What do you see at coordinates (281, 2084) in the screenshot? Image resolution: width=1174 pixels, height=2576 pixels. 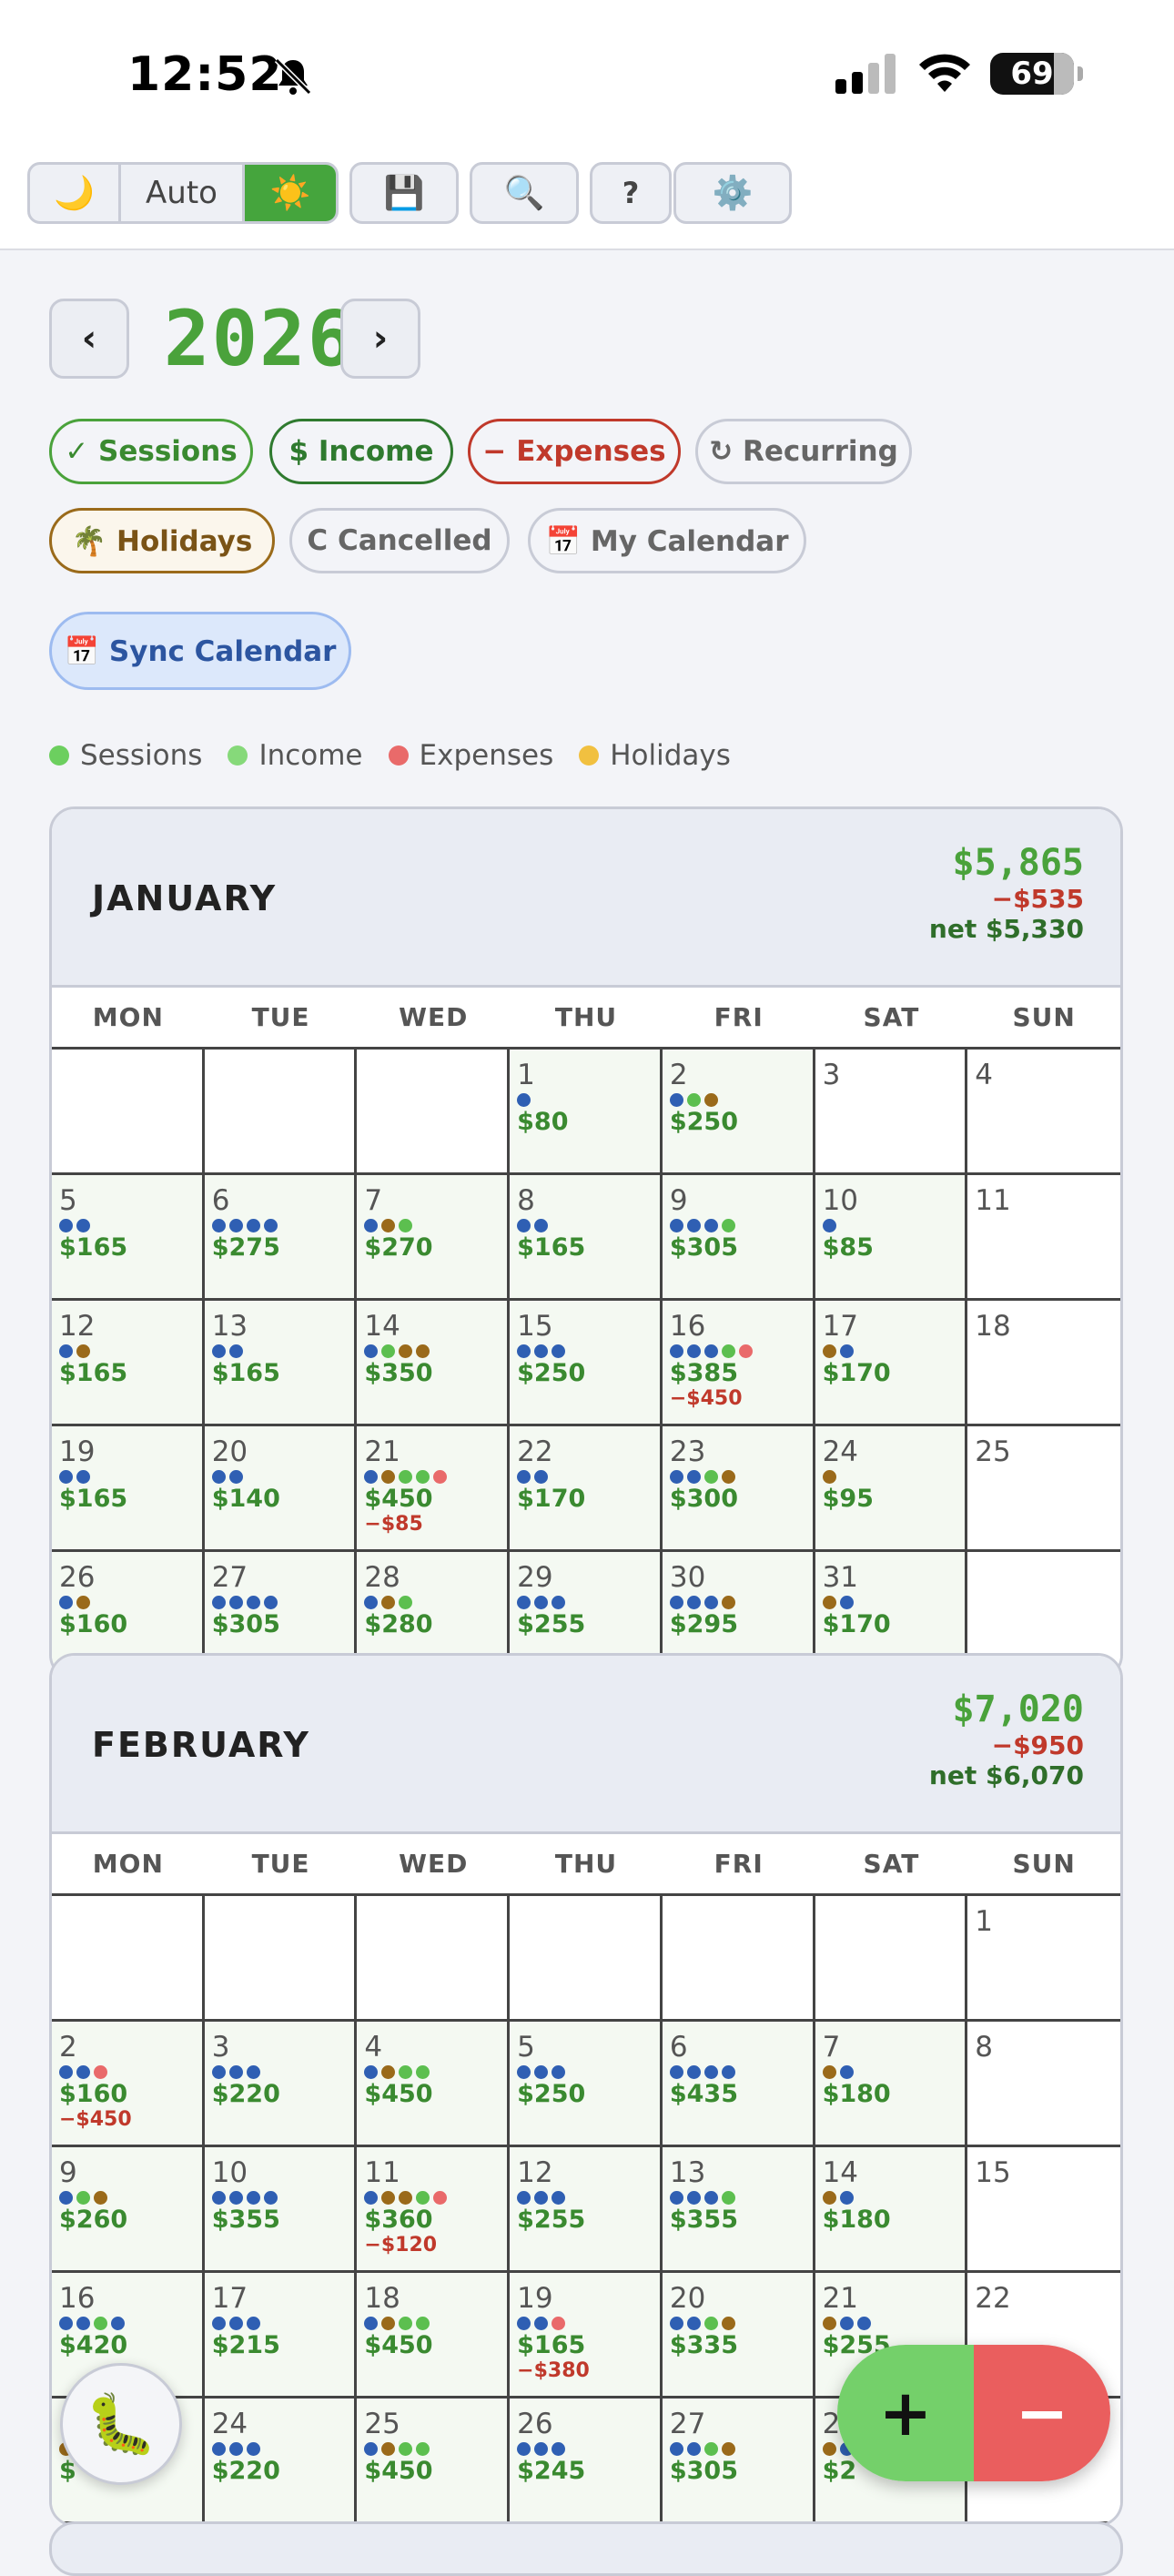 I see `calendar-day-cell: 3 $220` at bounding box center [281, 2084].